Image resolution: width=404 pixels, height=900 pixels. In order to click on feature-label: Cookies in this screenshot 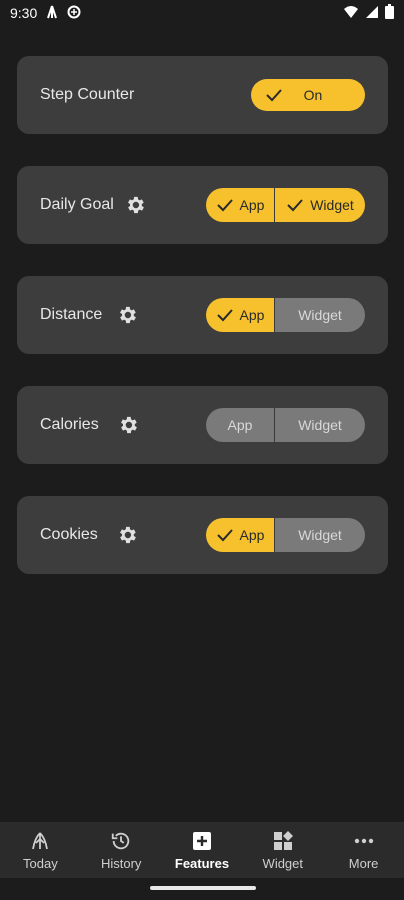, I will do `click(69, 534)`.